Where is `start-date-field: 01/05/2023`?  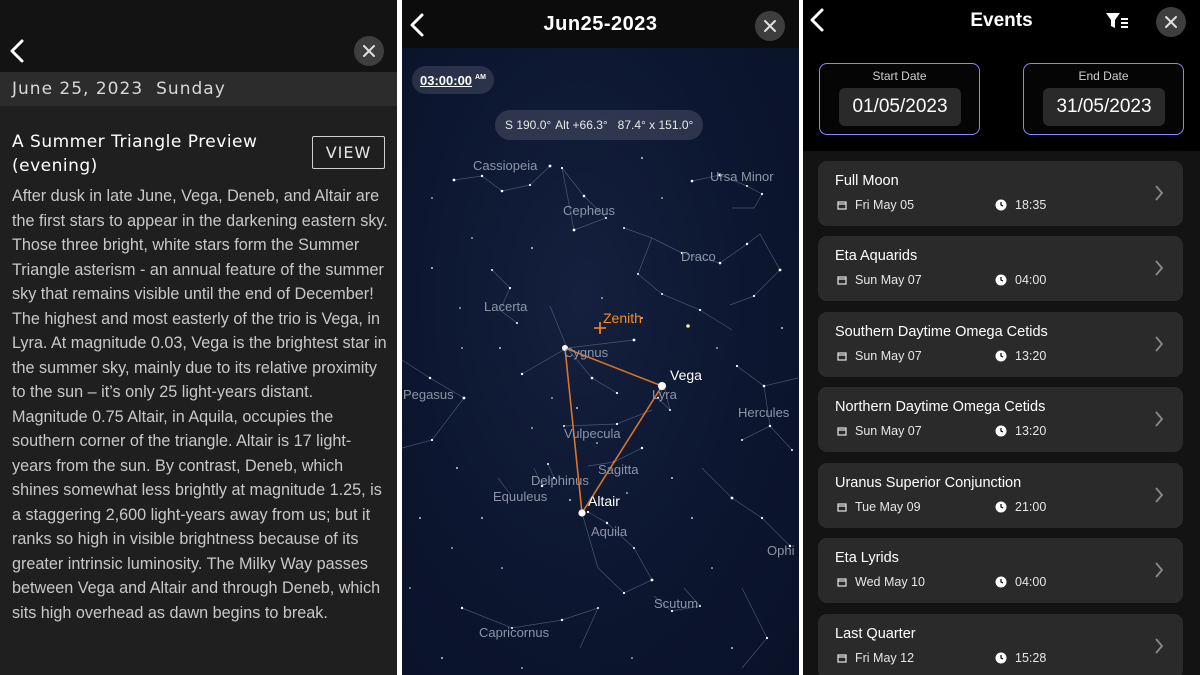
start-date-field: 01/05/2023 is located at coordinates (900, 107).